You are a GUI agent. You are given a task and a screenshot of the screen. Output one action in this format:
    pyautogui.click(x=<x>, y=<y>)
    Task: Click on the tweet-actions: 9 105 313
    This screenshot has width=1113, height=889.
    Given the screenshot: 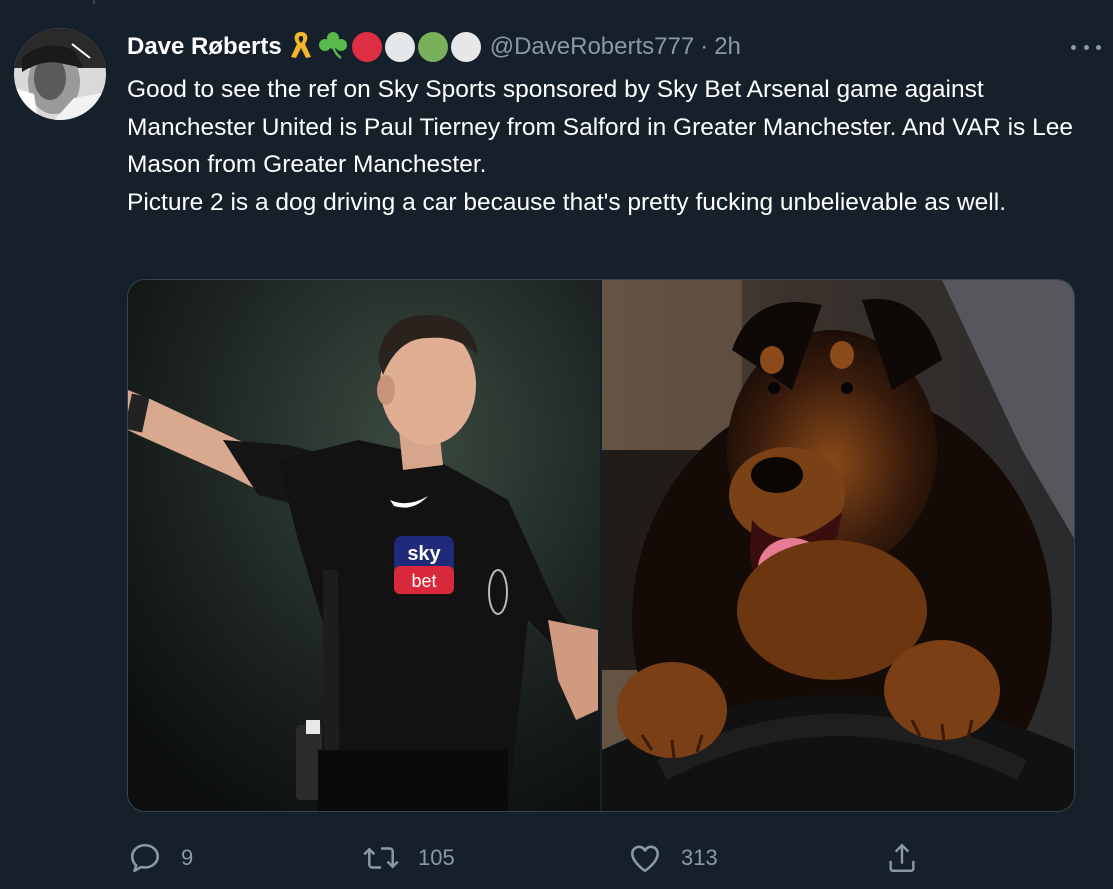 What is the action you would take?
    pyautogui.click(x=527, y=858)
    